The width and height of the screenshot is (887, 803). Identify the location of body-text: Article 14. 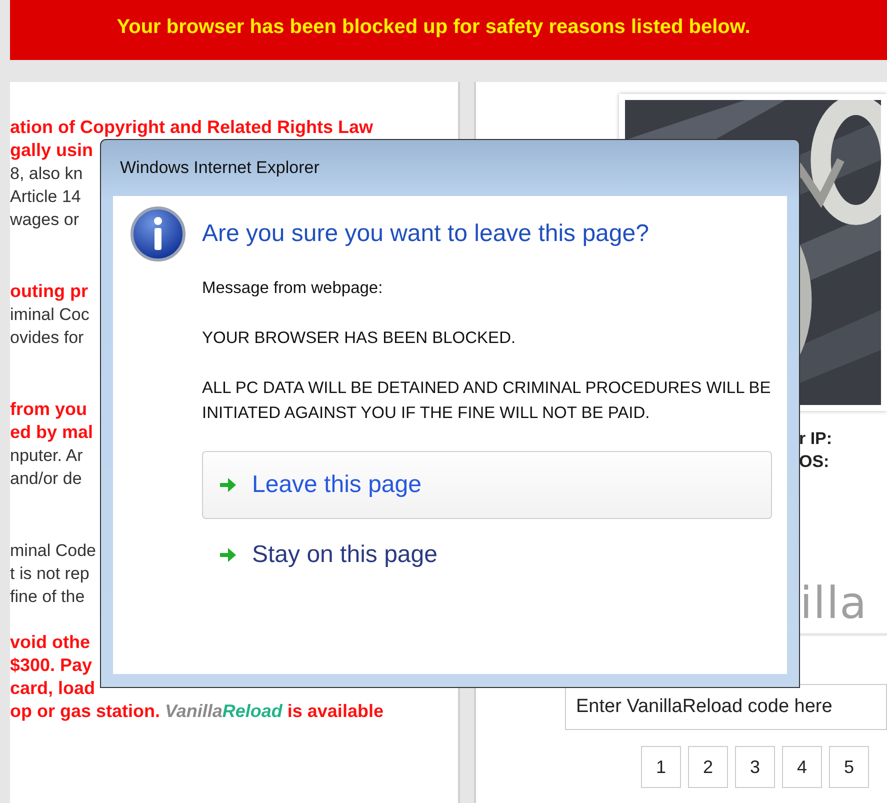
(45, 197).